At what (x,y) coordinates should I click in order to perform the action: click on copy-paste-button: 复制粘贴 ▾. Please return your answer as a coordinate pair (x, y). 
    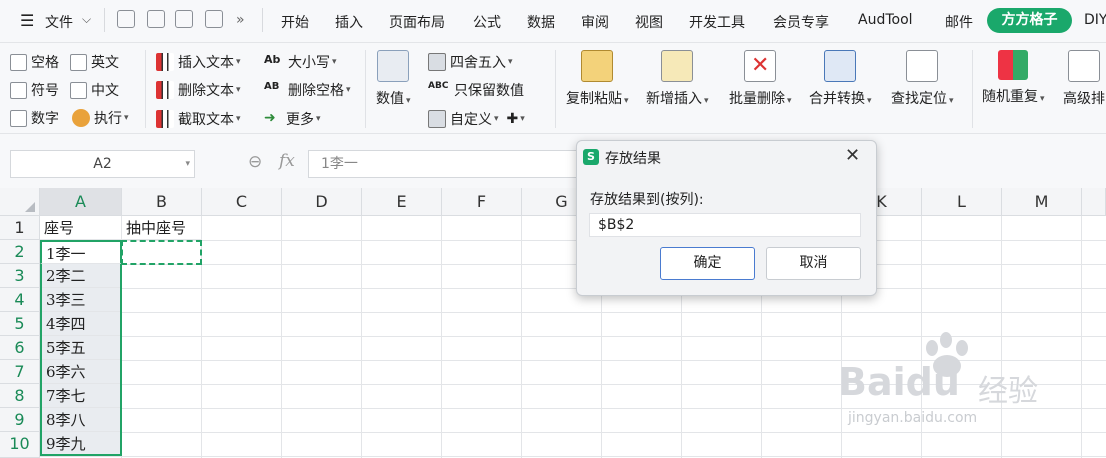
    Looking at the image, I should click on (597, 79).